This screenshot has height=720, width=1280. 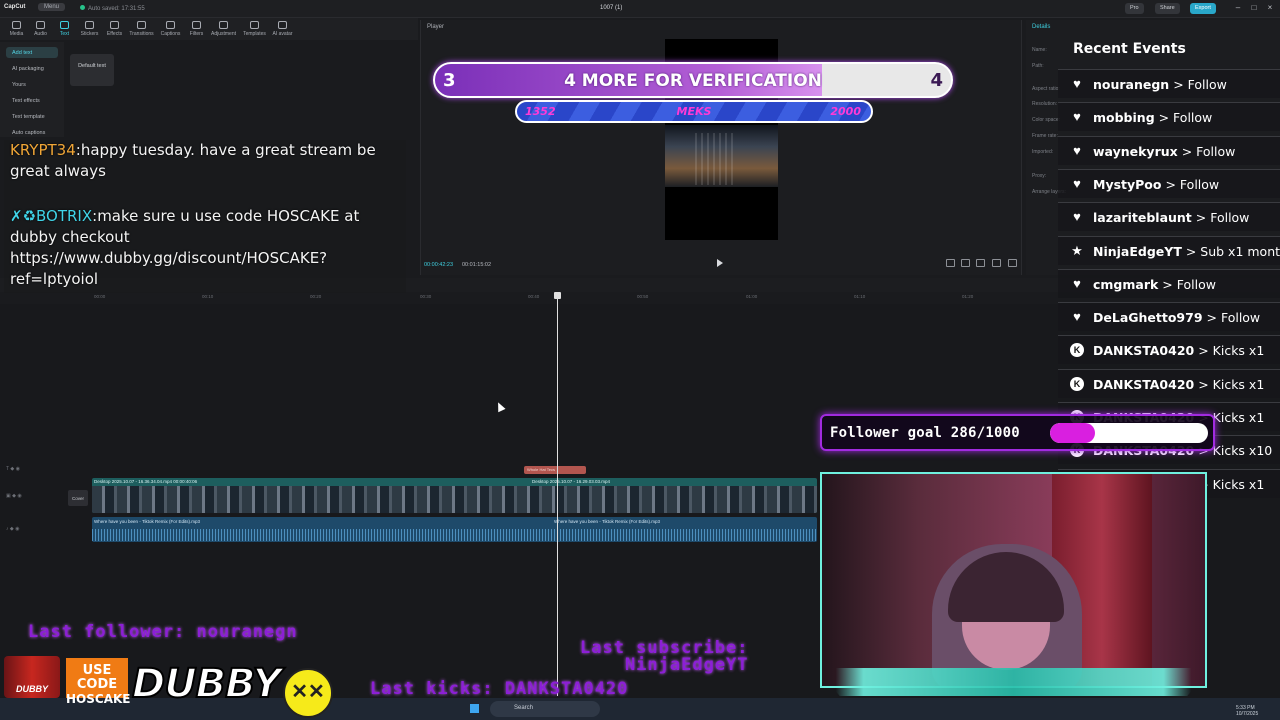 What do you see at coordinates (40, 28) in the screenshot?
I see `tool-audio: Audio` at bounding box center [40, 28].